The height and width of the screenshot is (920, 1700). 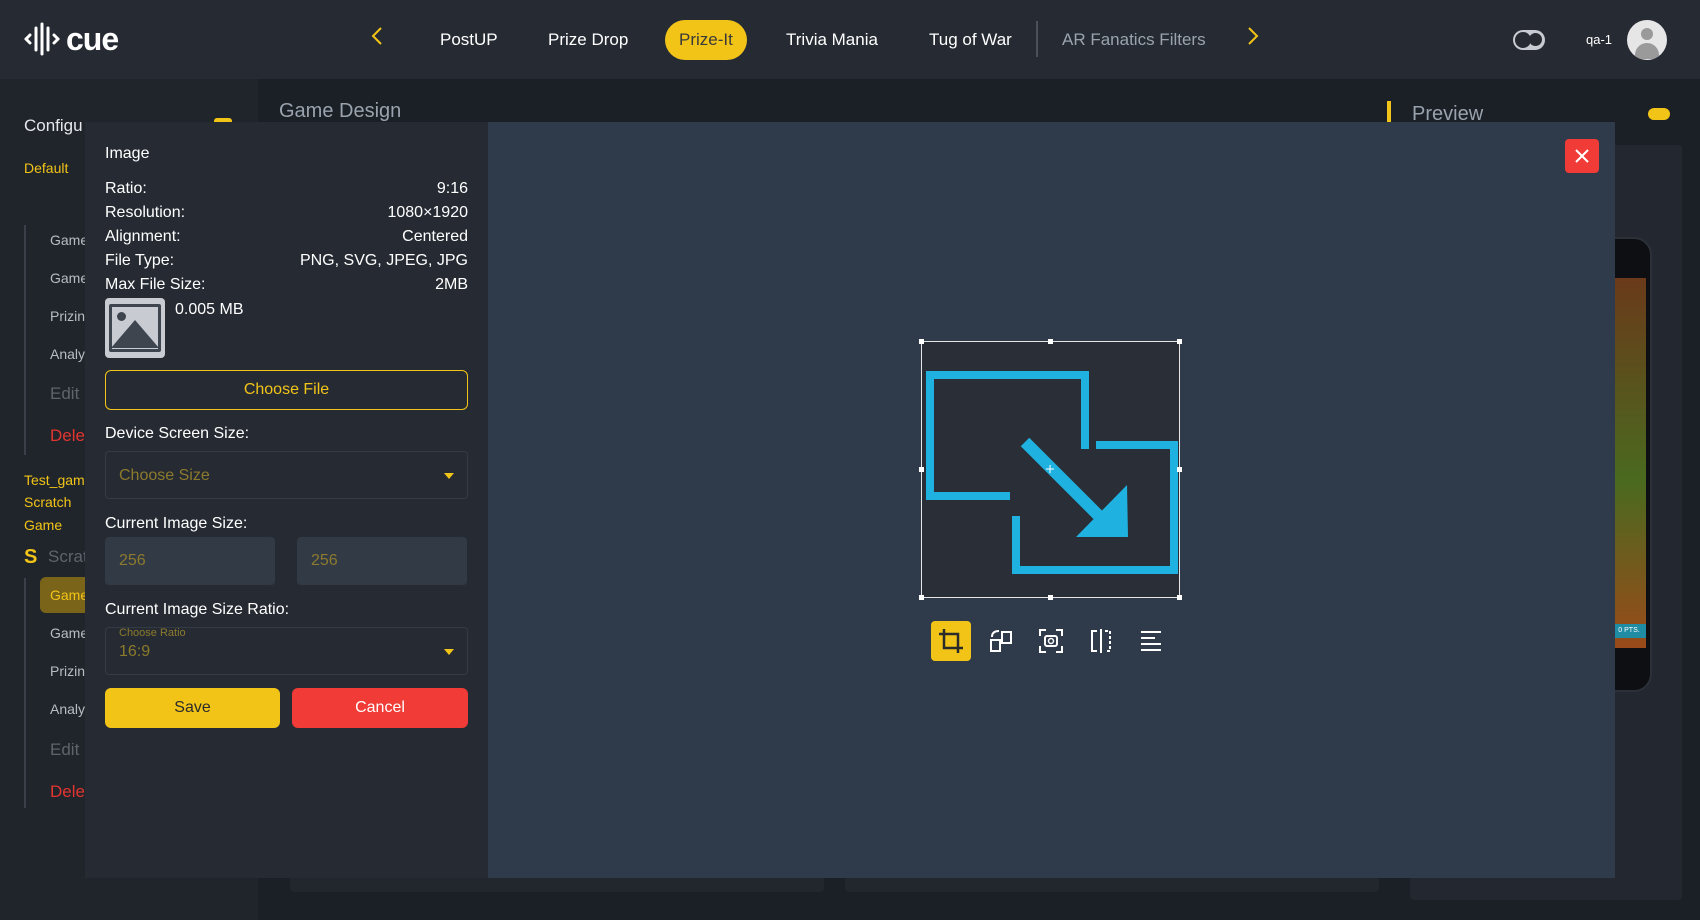 What do you see at coordinates (376, 36) in the screenshot?
I see `chevron-left-icon` at bounding box center [376, 36].